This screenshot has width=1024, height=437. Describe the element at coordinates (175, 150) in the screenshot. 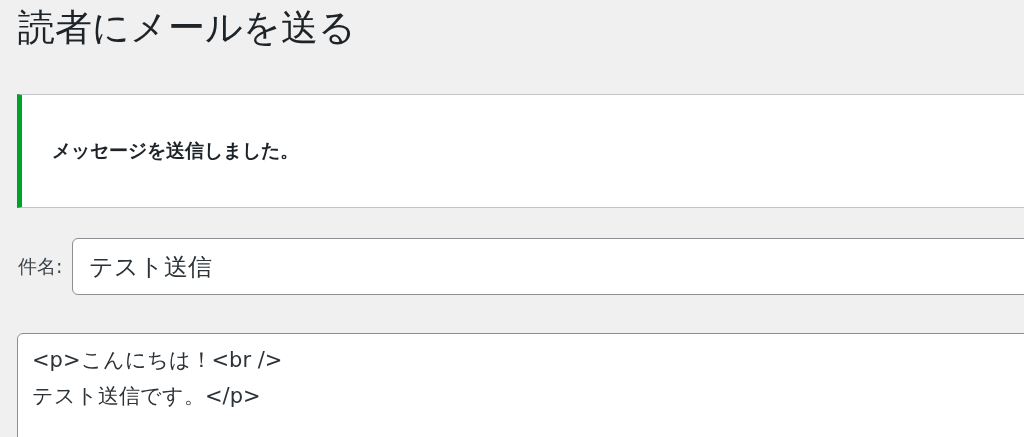

I see `notice-message: メッセージを送信しました。` at that location.